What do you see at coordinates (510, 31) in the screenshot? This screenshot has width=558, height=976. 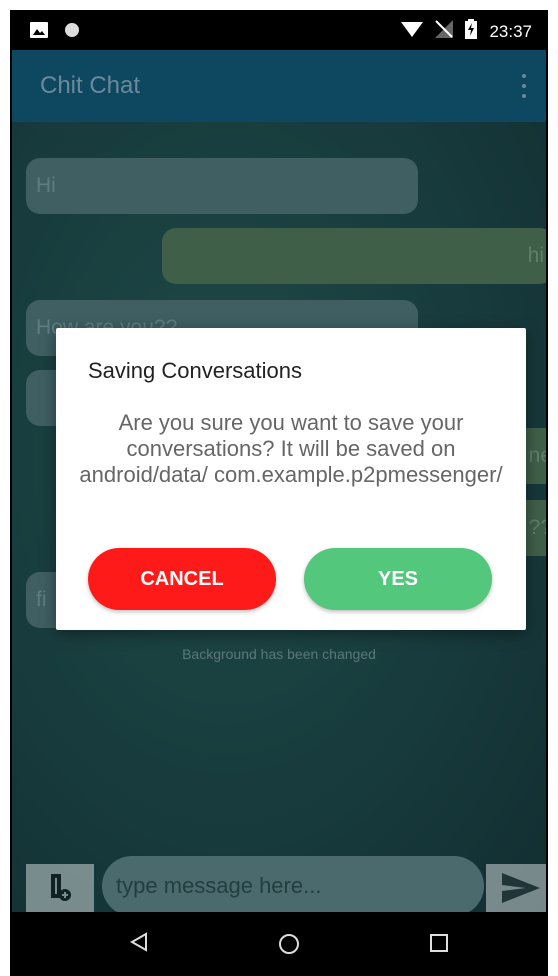 I see `clock-time: 23:37` at bounding box center [510, 31].